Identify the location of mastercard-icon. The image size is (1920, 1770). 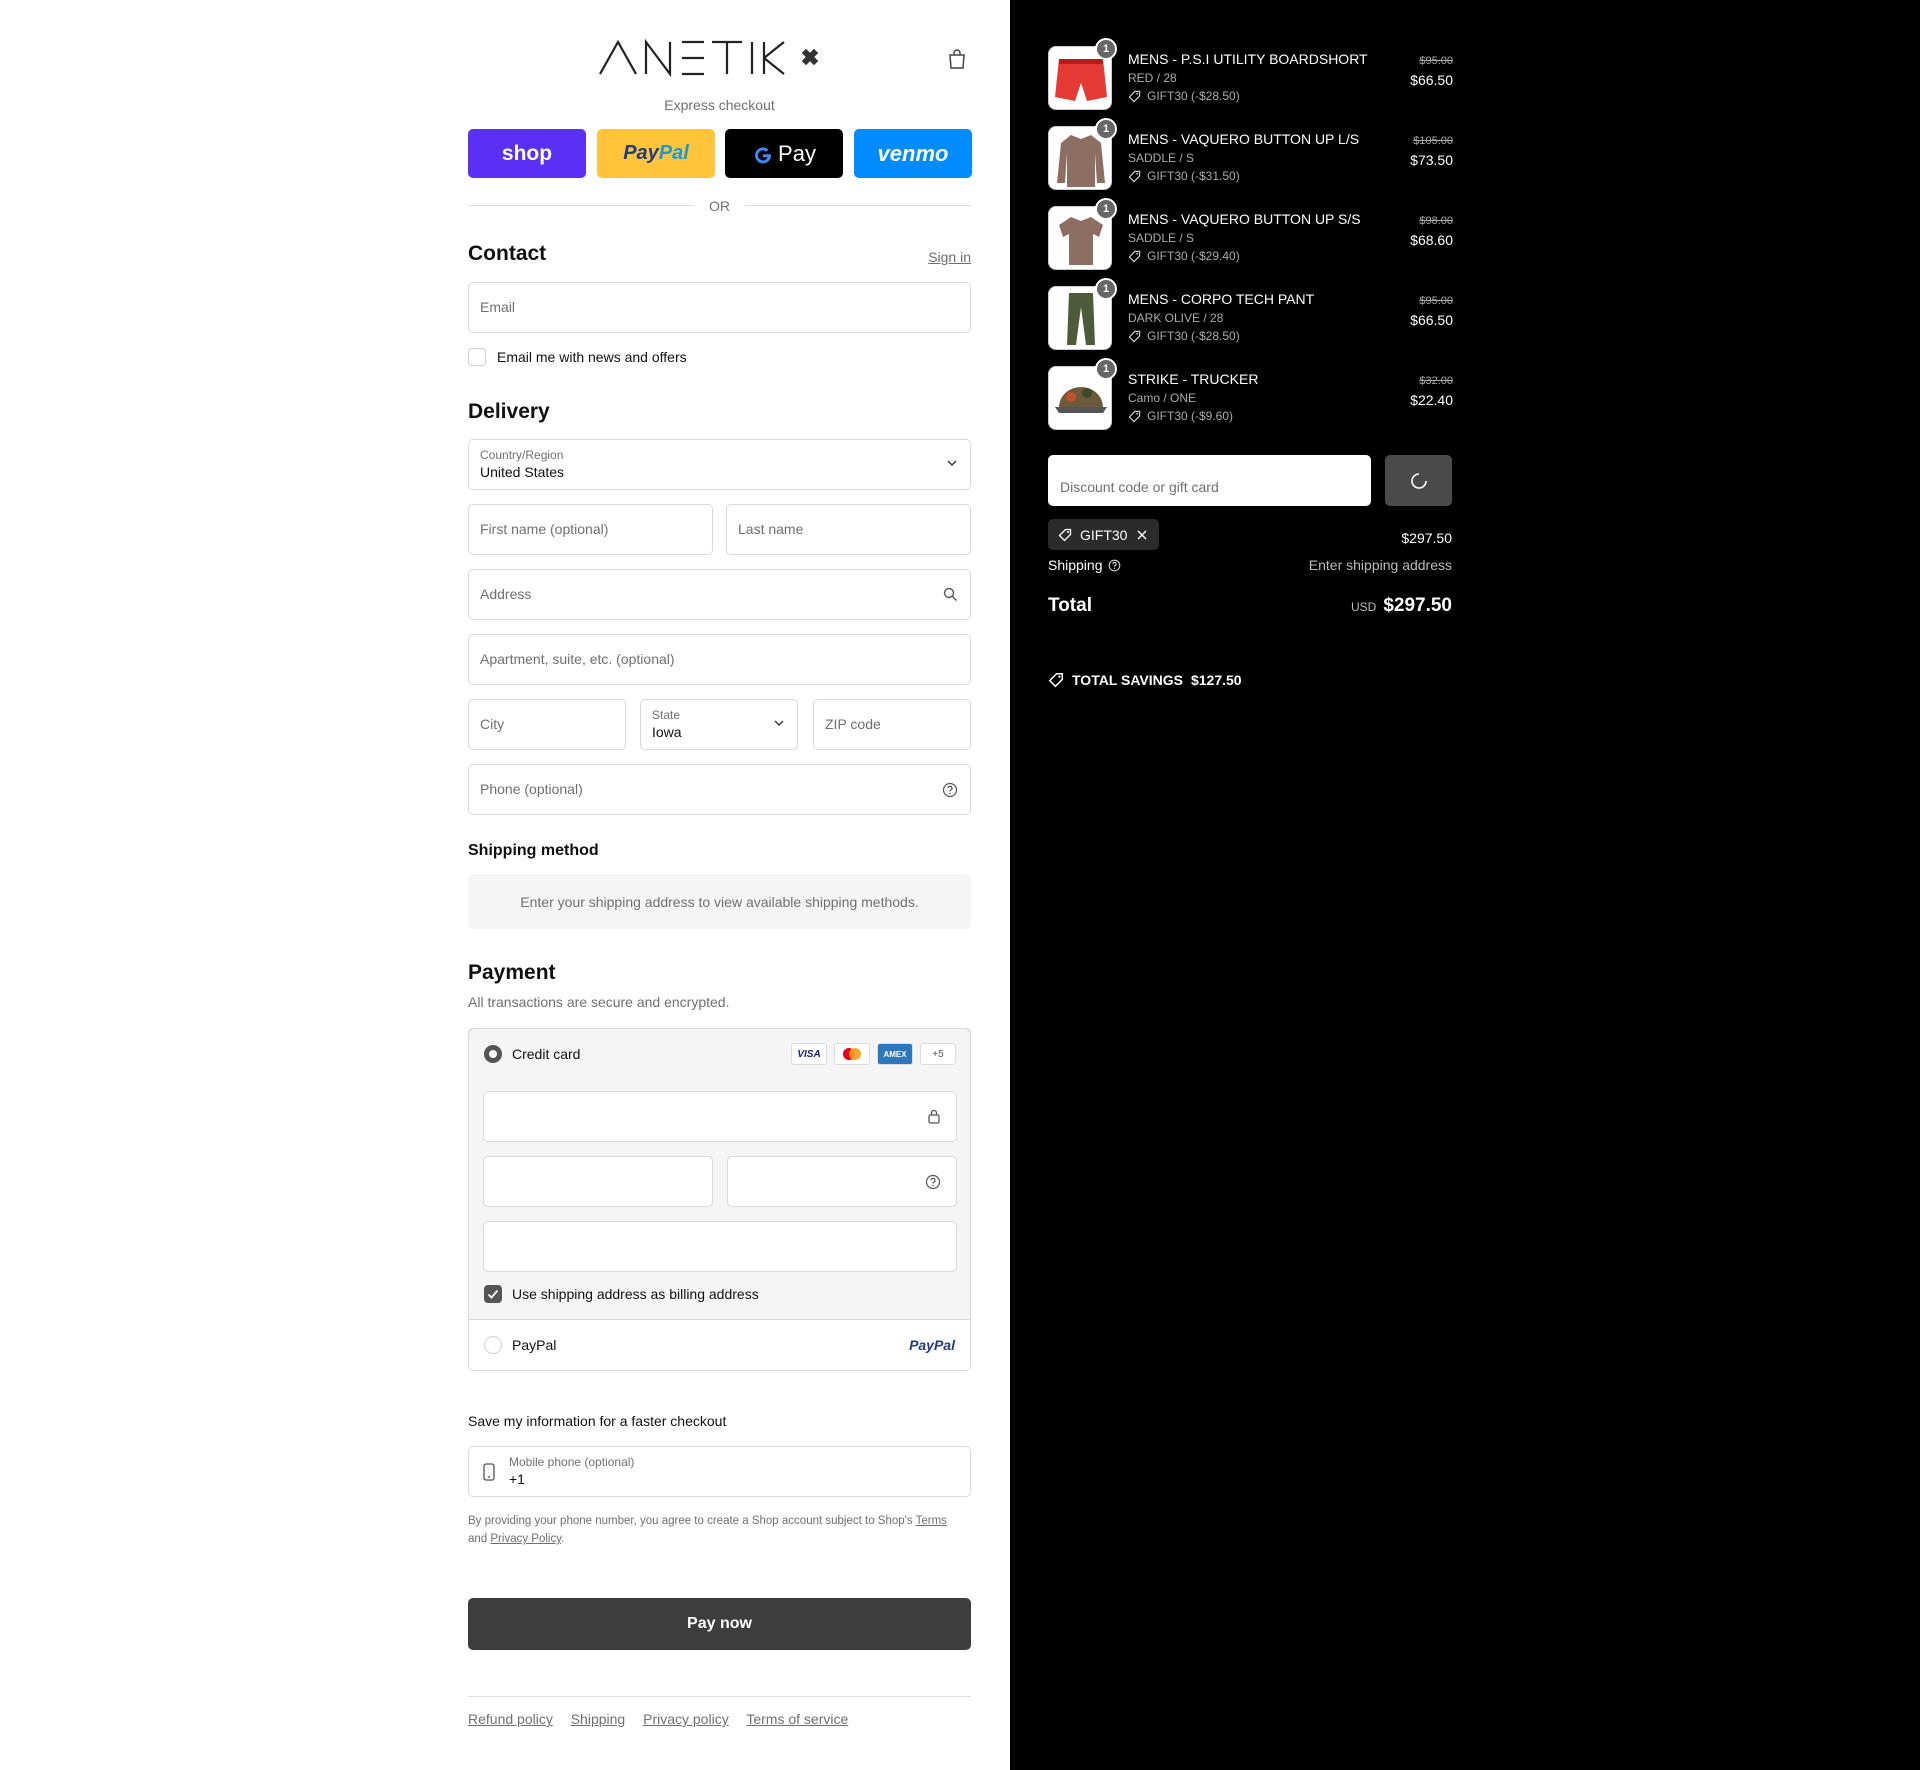
(852, 1054).